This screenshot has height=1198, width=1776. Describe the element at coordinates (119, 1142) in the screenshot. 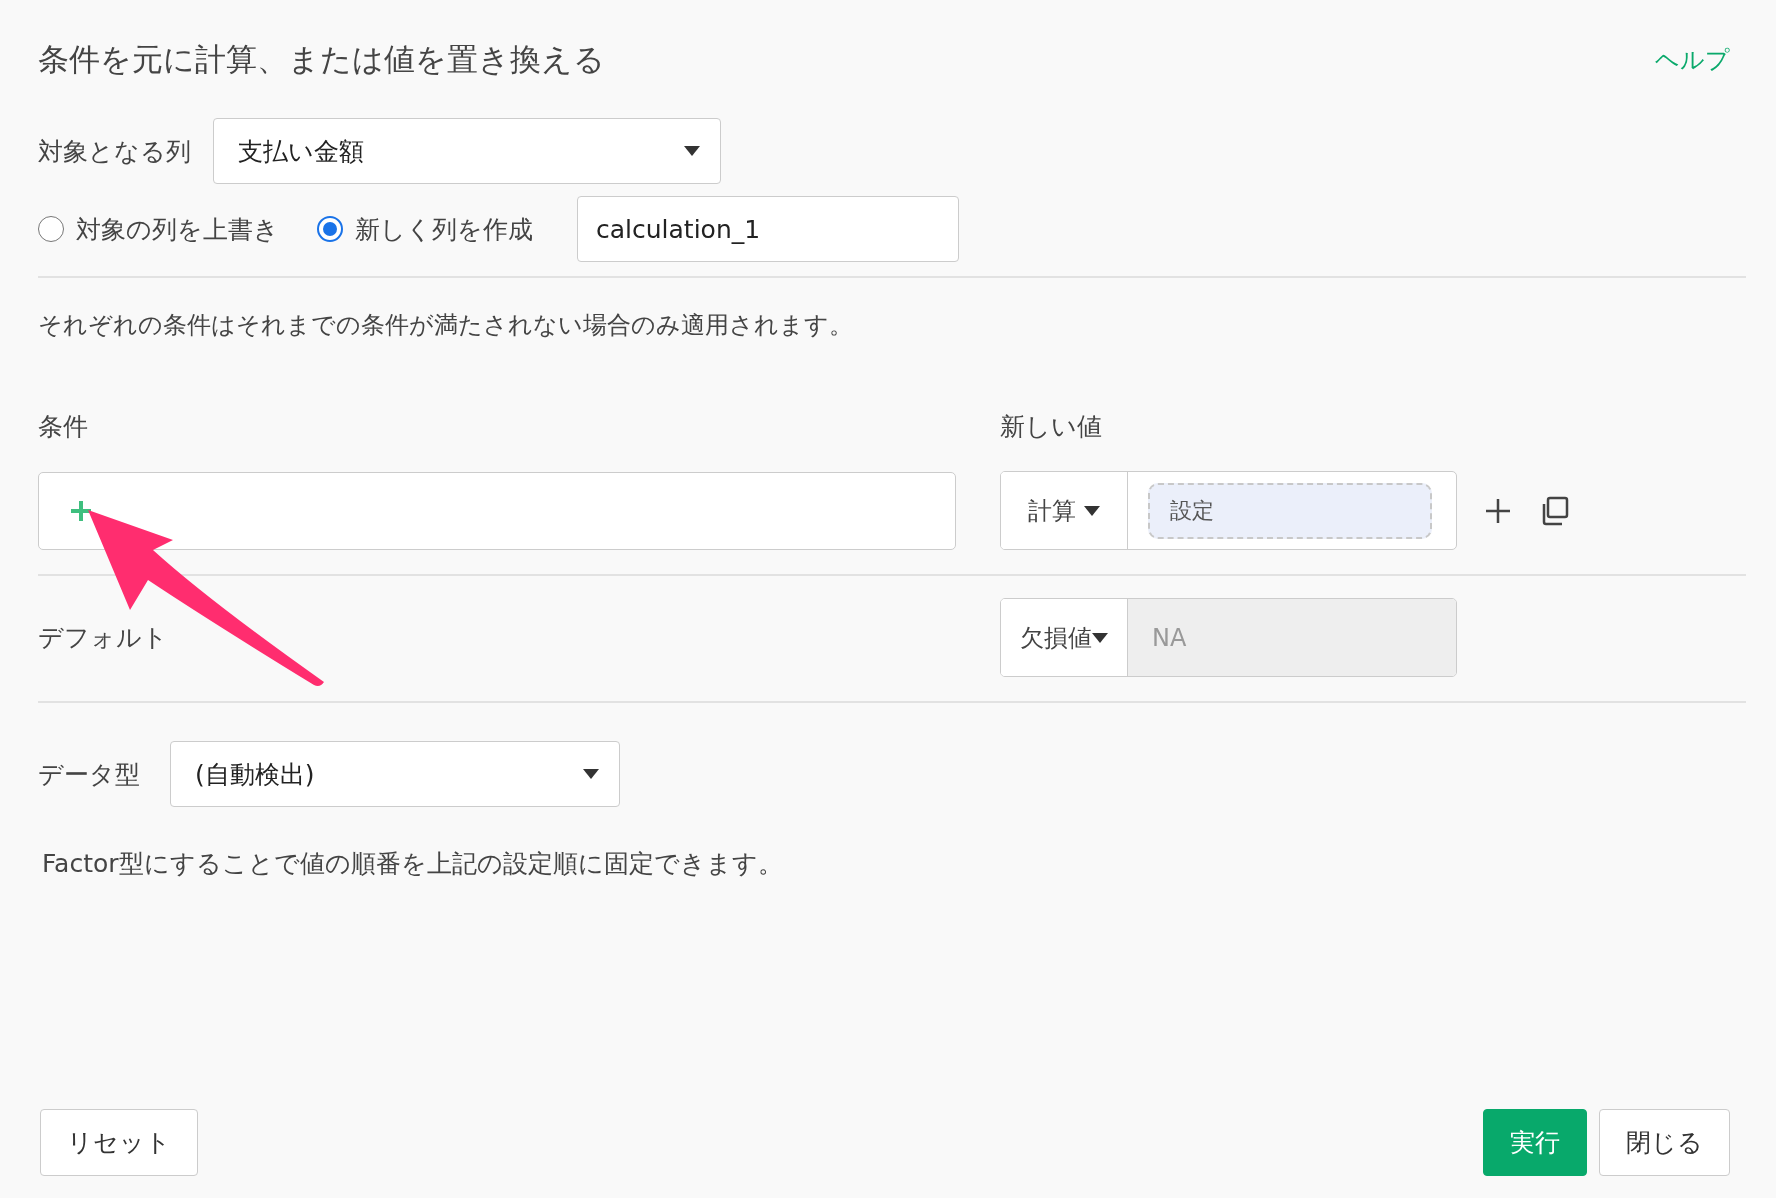

I see `secondary-button: リセット` at that location.